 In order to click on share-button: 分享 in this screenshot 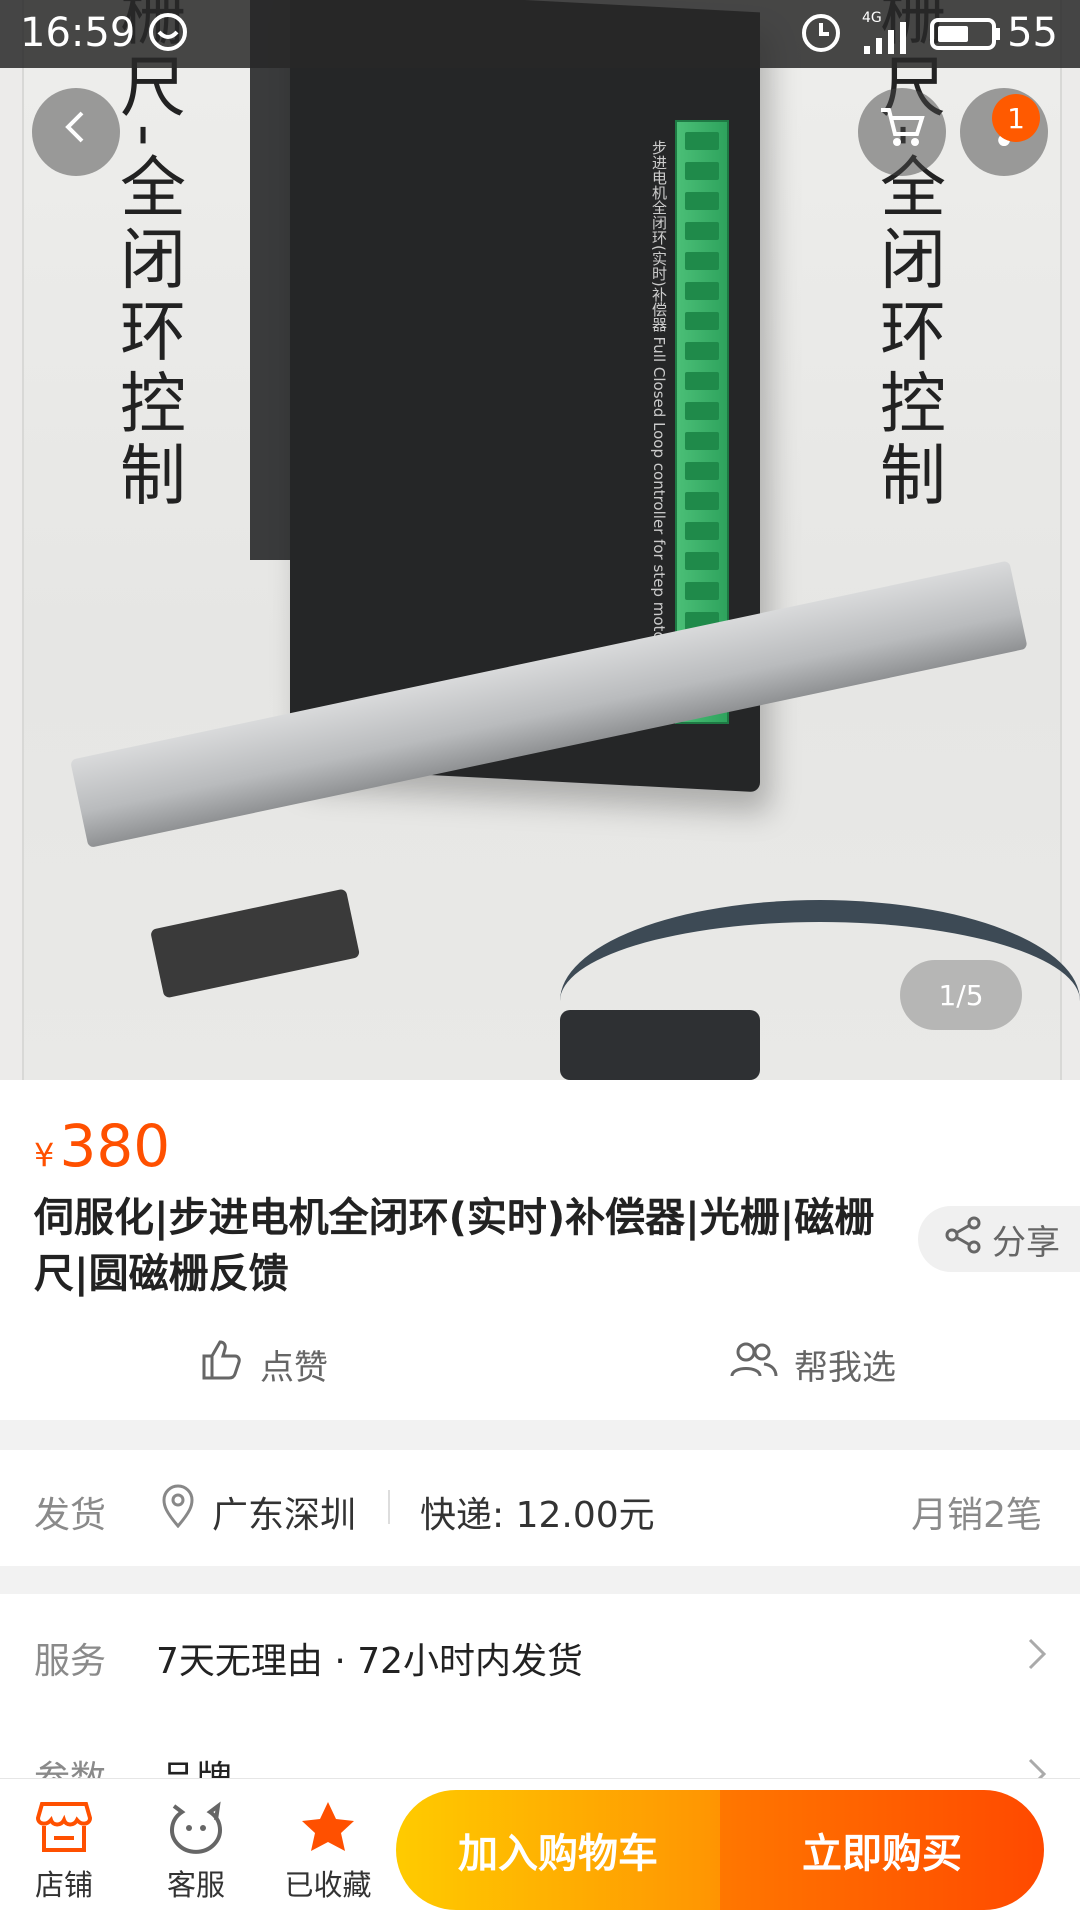, I will do `click(999, 1239)`.